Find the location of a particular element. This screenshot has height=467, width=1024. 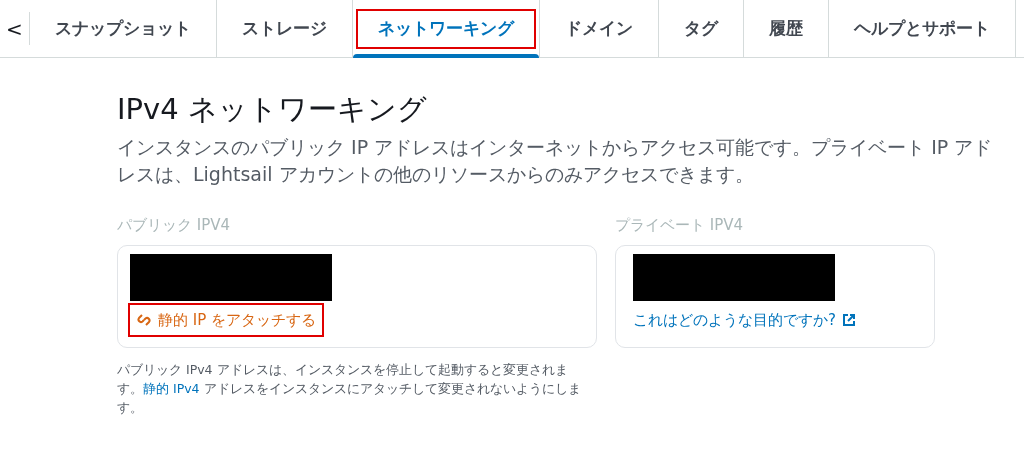

page-heading: IPv4 ネットワーキング is located at coordinates (272, 109).